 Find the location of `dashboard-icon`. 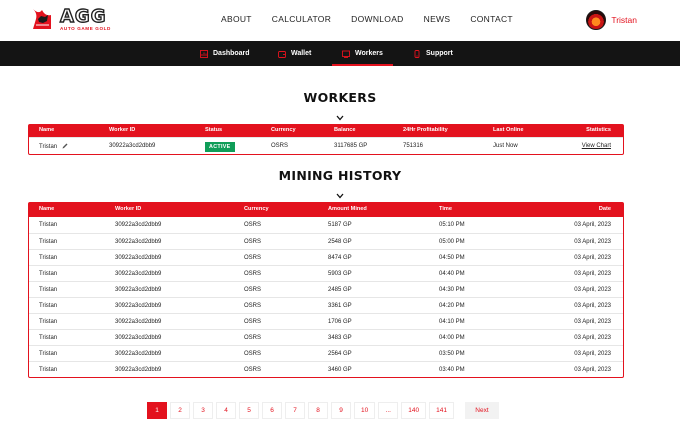

dashboard-icon is located at coordinates (204, 53).